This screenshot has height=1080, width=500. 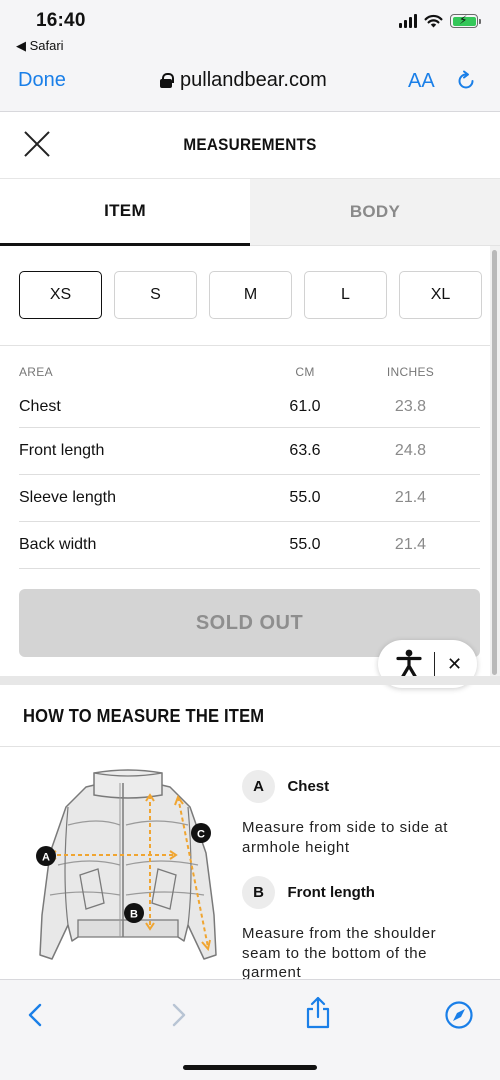 I want to click on url-text: pullandbear.com, so click(x=253, y=80).